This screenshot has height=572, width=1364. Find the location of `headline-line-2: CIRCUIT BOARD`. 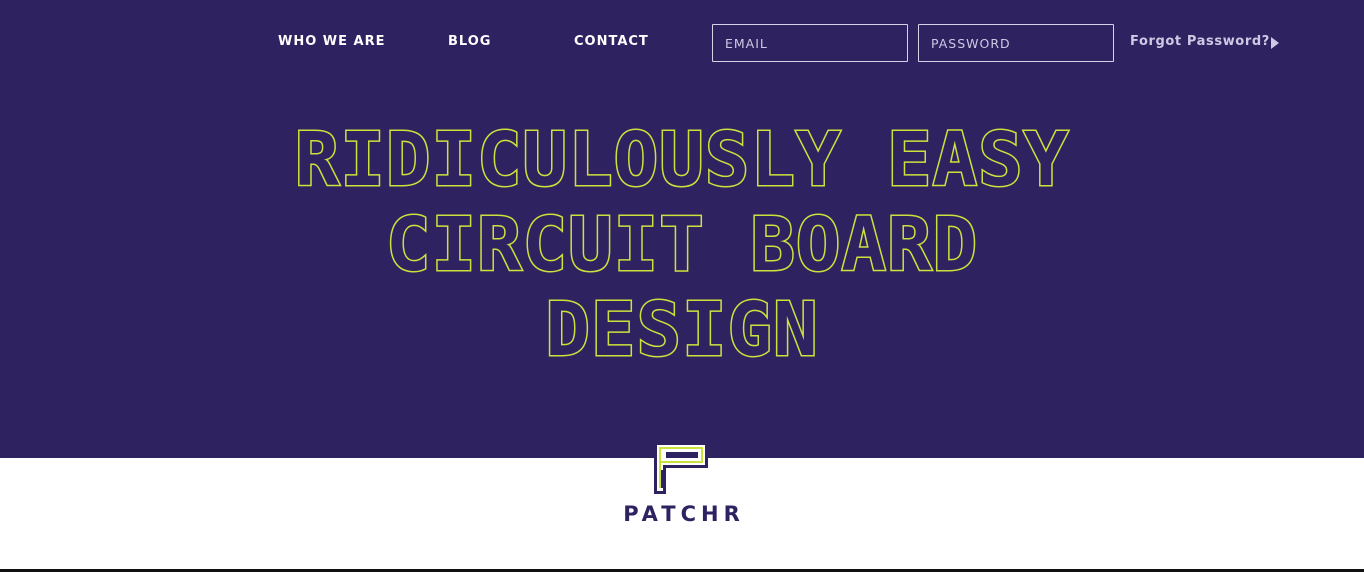

headline-line-2: CIRCUIT BOARD is located at coordinates (681, 245).